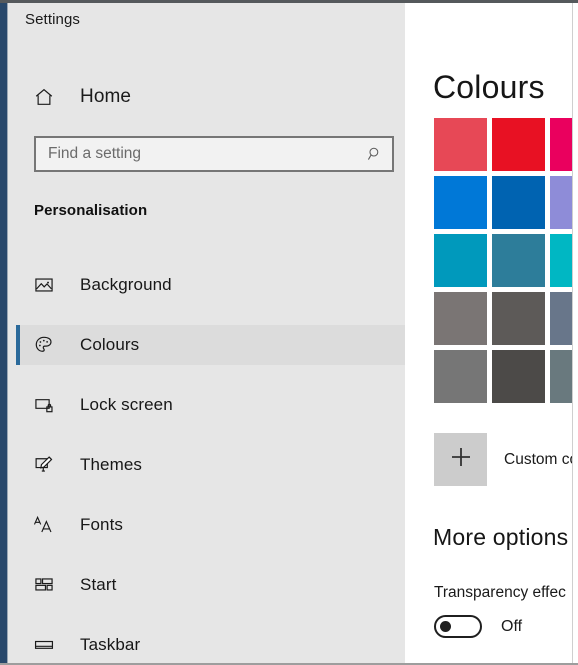 The width and height of the screenshot is (578, 665). Describe the element at coordinates (126, 404) in the screenshot. I see `sidebar-item-lock-screen-label: Lock screen` at that location.